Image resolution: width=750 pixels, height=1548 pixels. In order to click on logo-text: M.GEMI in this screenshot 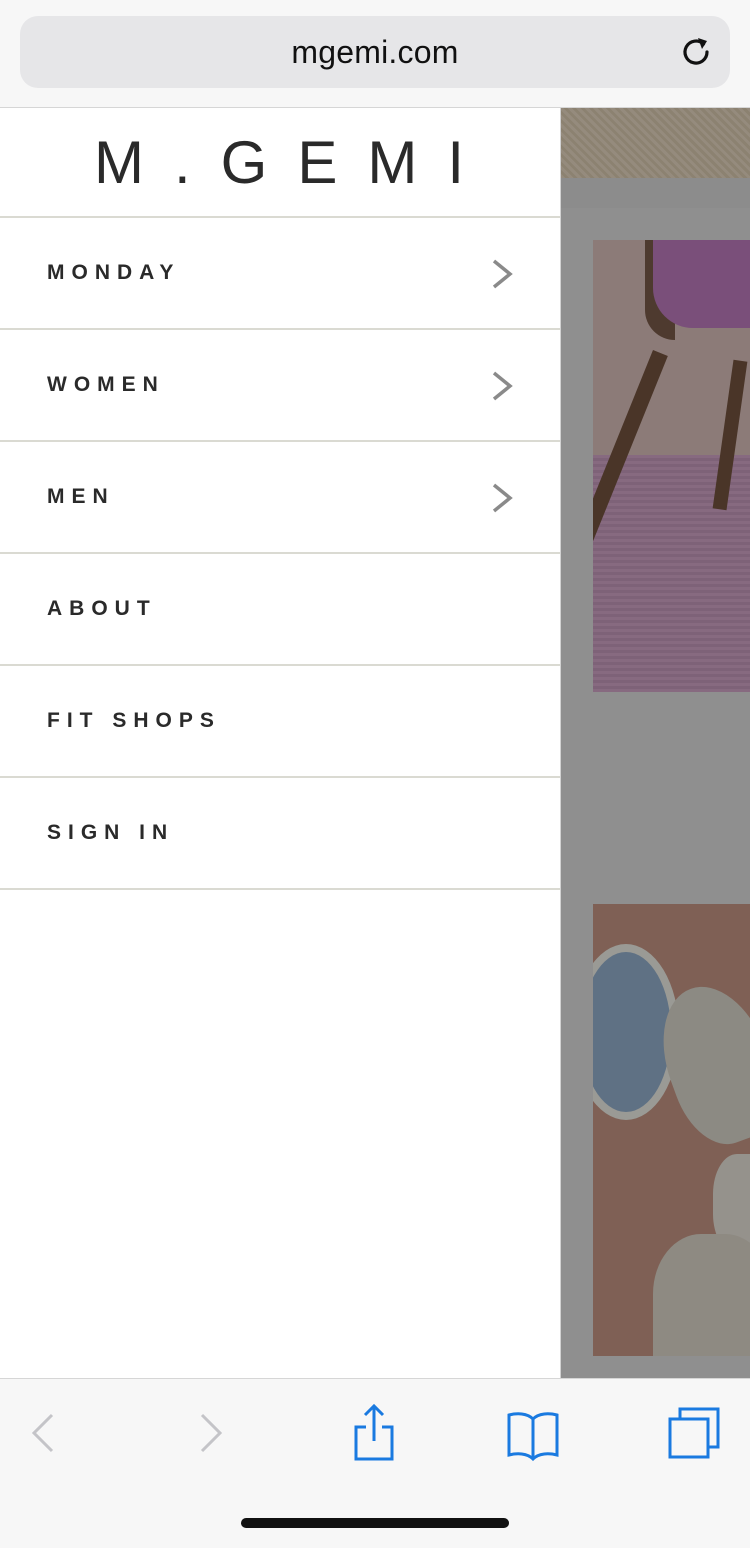, I will do `click(294, 162)`.